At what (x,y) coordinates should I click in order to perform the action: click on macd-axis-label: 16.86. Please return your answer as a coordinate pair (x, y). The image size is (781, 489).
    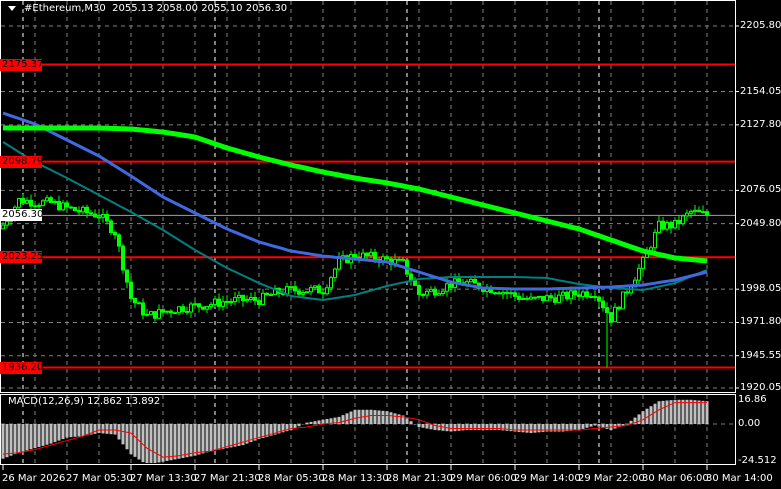
    Looking at the image, I should click on (752, 399).